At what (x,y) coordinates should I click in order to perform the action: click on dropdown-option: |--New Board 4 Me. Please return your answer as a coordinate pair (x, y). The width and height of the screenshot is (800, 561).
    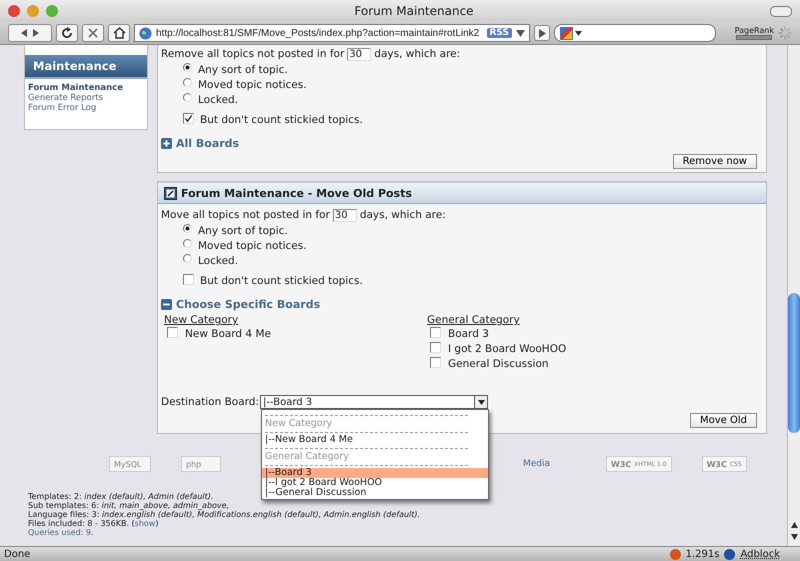
    Looking at the image, I should click on (375, 440).